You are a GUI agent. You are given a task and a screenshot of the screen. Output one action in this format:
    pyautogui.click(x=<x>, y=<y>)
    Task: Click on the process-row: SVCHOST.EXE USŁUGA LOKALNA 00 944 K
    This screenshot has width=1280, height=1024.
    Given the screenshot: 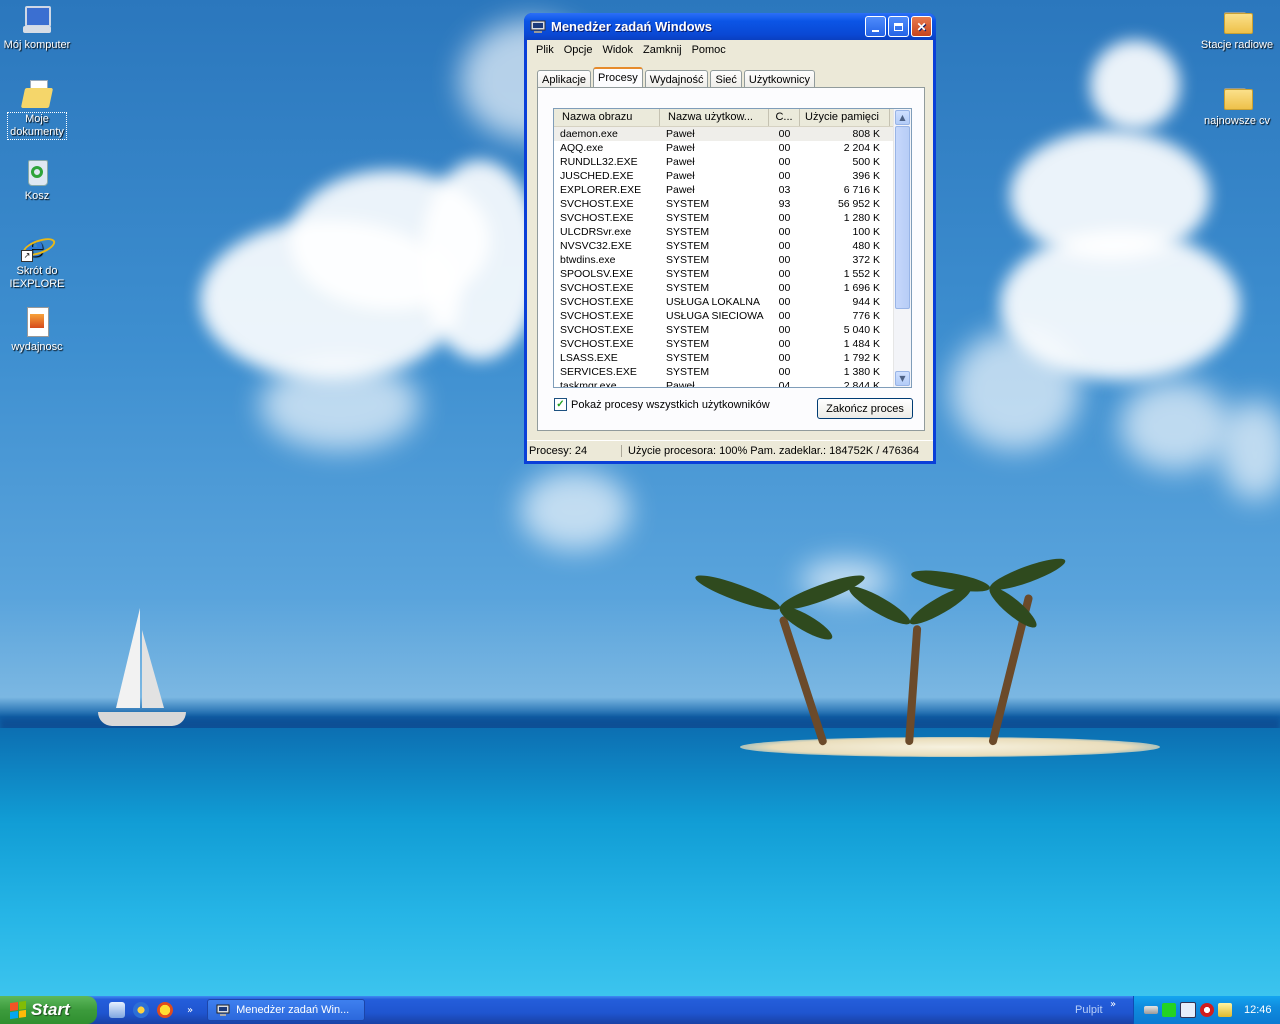 What is the action you would take?
    pyautogui.click(x=732, y=302)
    